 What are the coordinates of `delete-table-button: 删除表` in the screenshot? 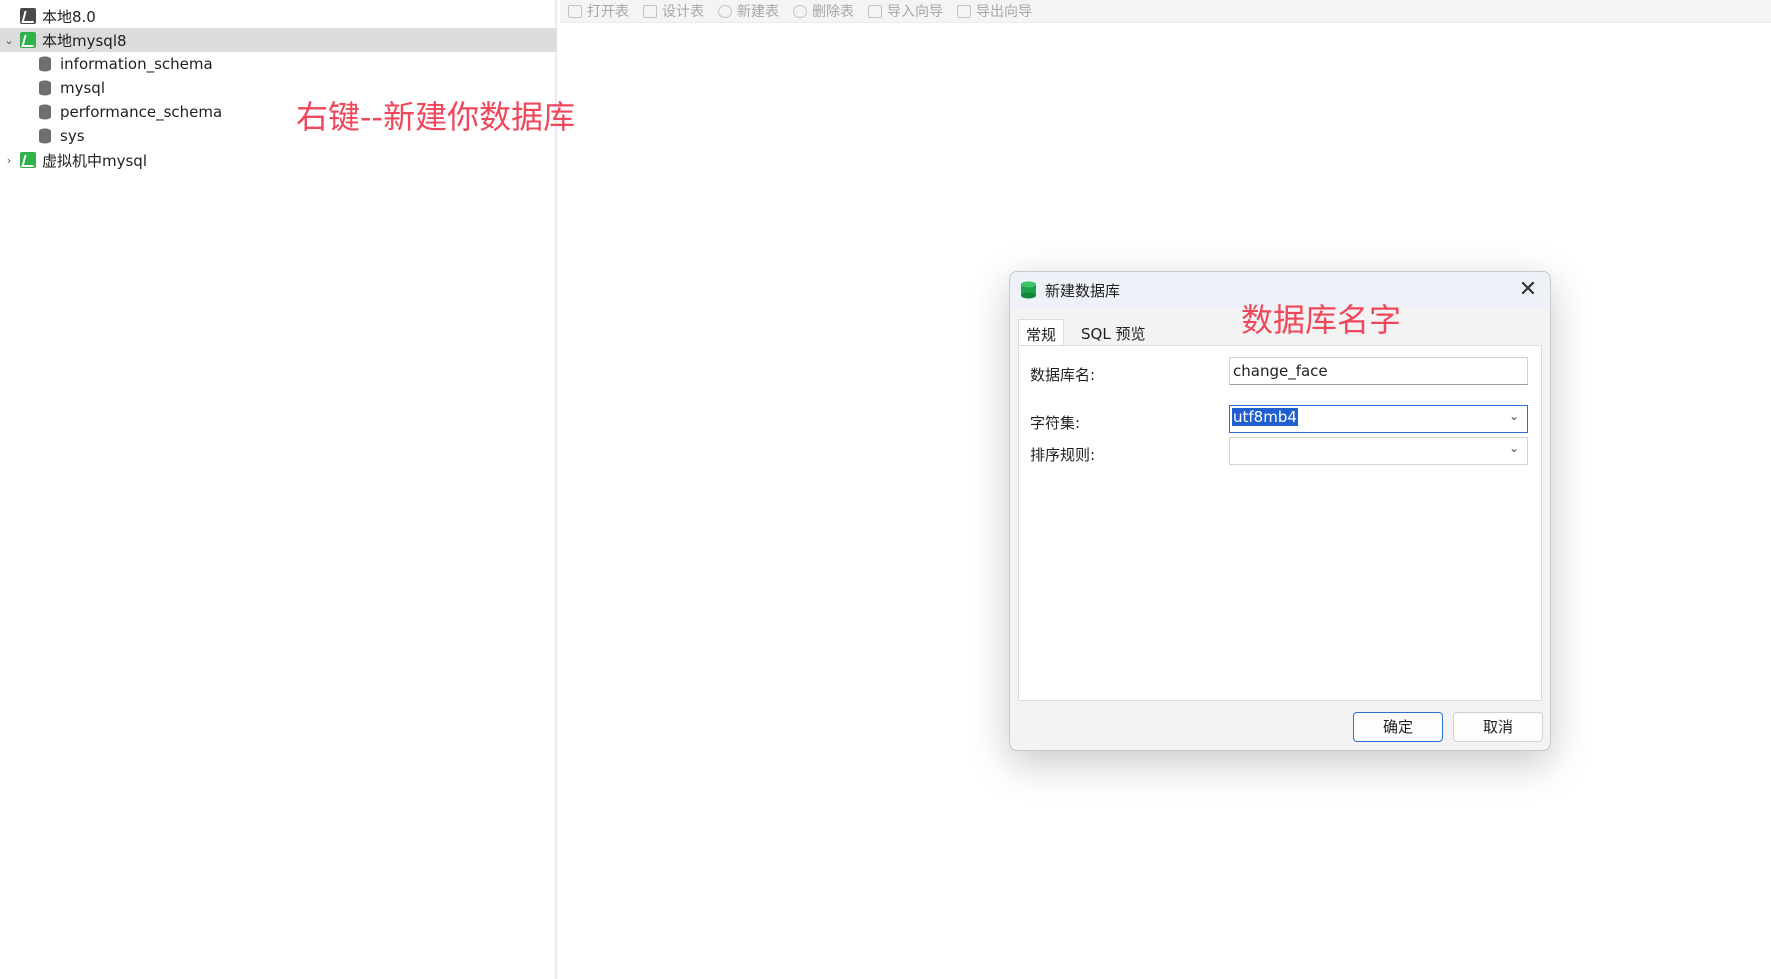 It's located at (823, 11).